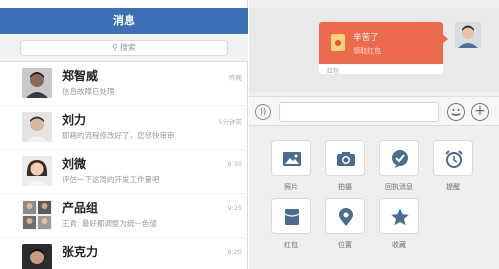 This screenshot has height=269, width=499. I want to click on conversation-row-zhangkeli: 张克力 9:20, so click(124, 253).